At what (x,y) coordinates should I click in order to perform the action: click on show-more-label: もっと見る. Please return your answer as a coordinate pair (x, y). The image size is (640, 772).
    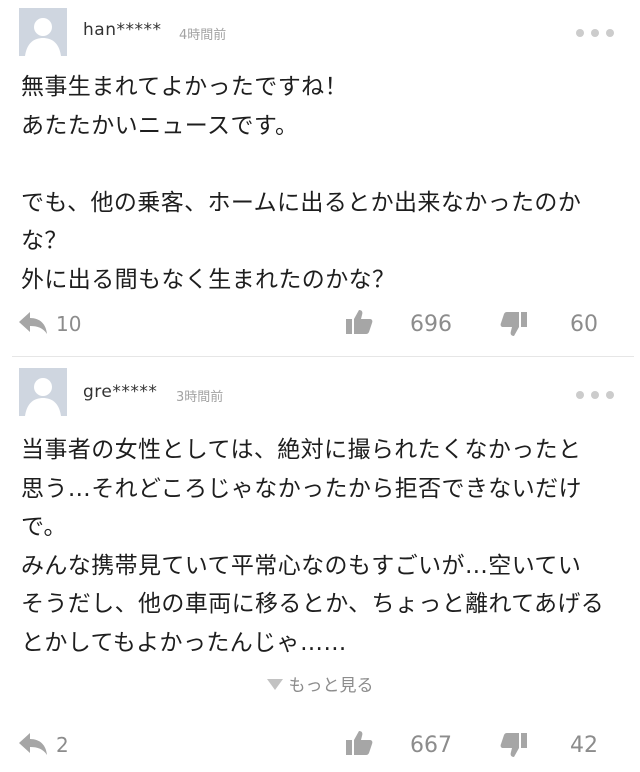
    Looking at the image, I should click on (331, 686).